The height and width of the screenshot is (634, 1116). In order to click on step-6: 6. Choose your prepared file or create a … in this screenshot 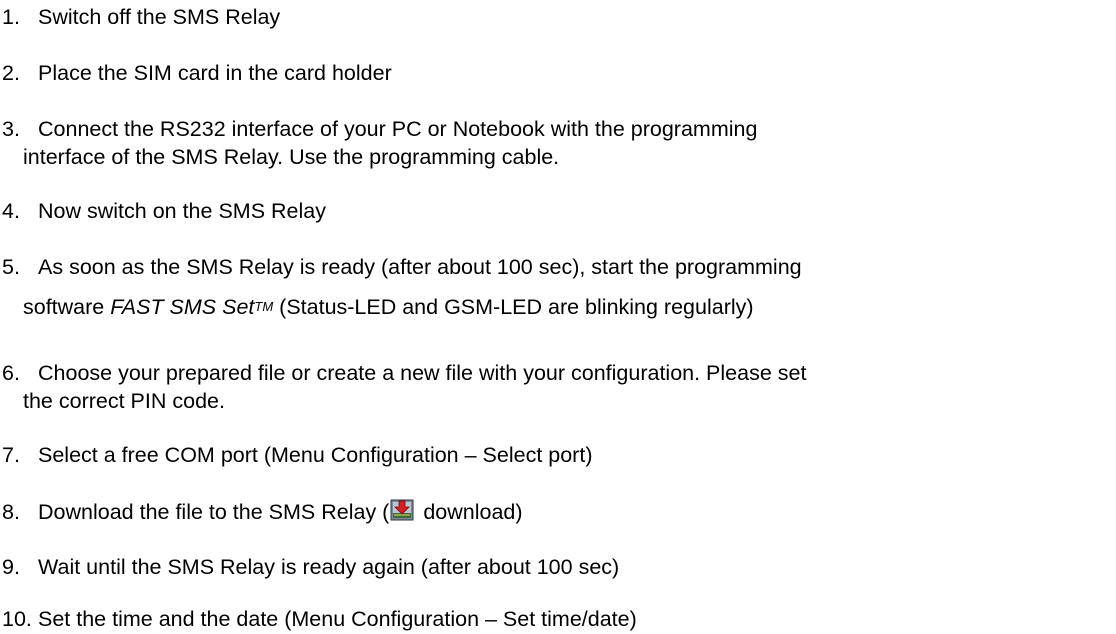, I will do `click(552, 388)`.